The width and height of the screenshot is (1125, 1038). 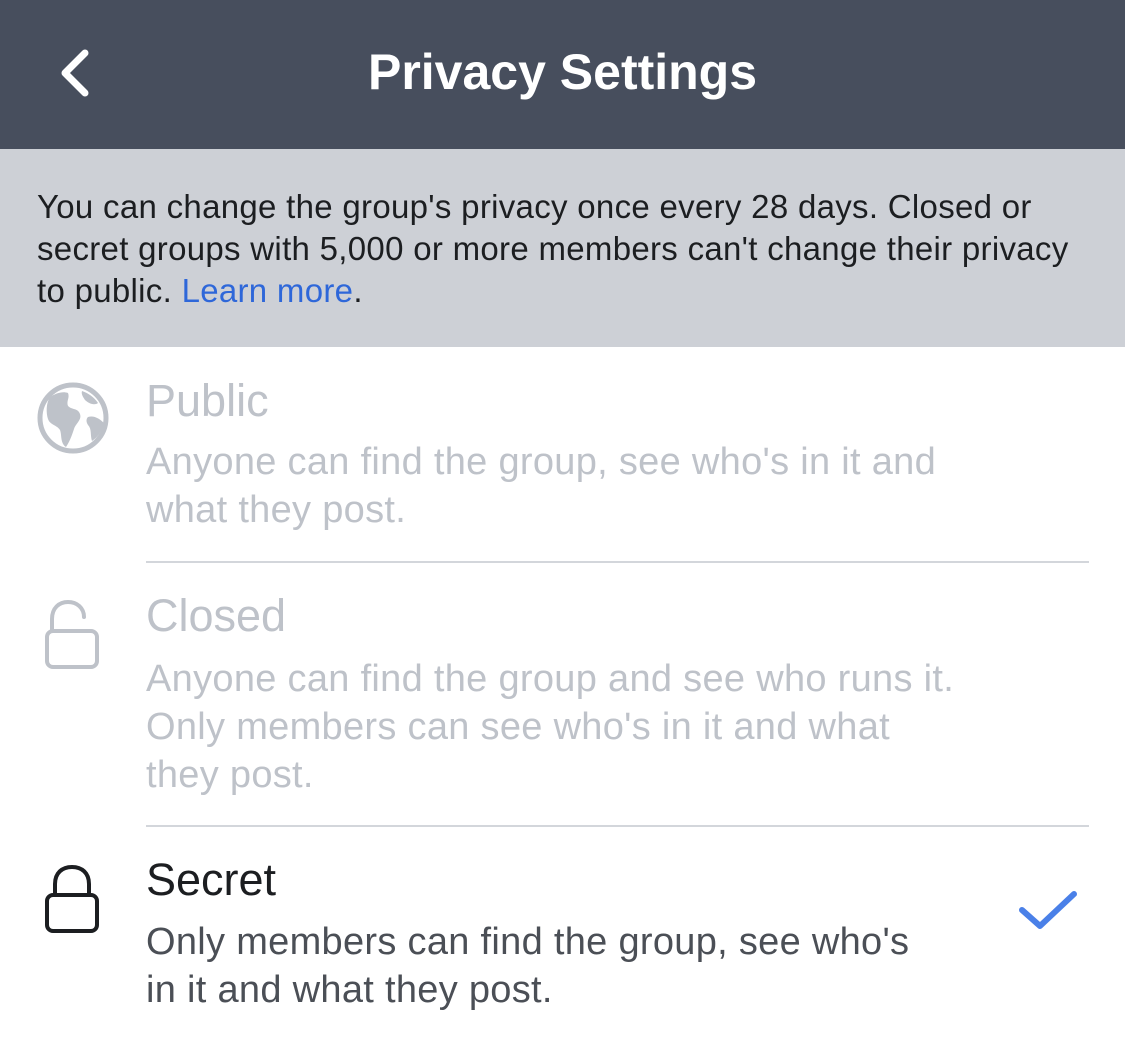 What do you see at coordinates (268, 290) in the screenshot?
I see `learn-more-link: Learn more` at bounding box center [268, 290].